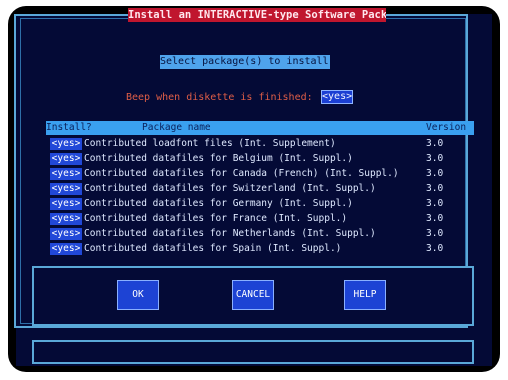  I want to click on beep-field: <yes>, so click(337, 97).